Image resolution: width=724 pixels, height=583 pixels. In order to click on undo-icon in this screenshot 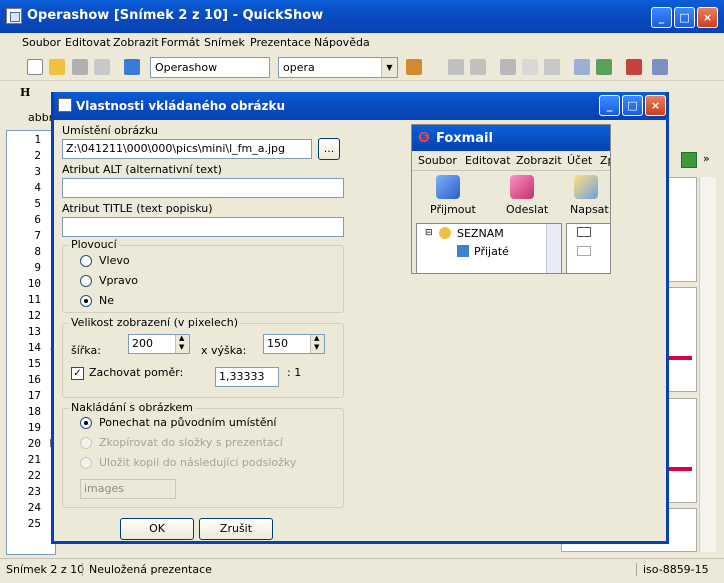, I will do `click(456, 67)`.